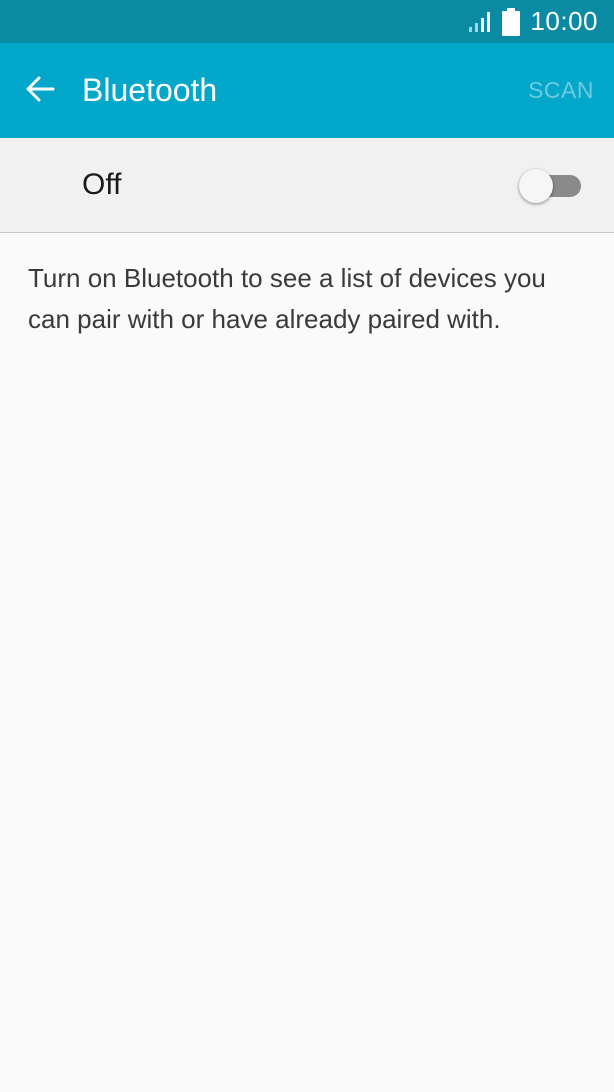 The height and width of the screenshot is (1092, 614). What do you see at coordinates (480, 22) in the screenshot?
I see `signal-icon` at bounding box center [480, 22].